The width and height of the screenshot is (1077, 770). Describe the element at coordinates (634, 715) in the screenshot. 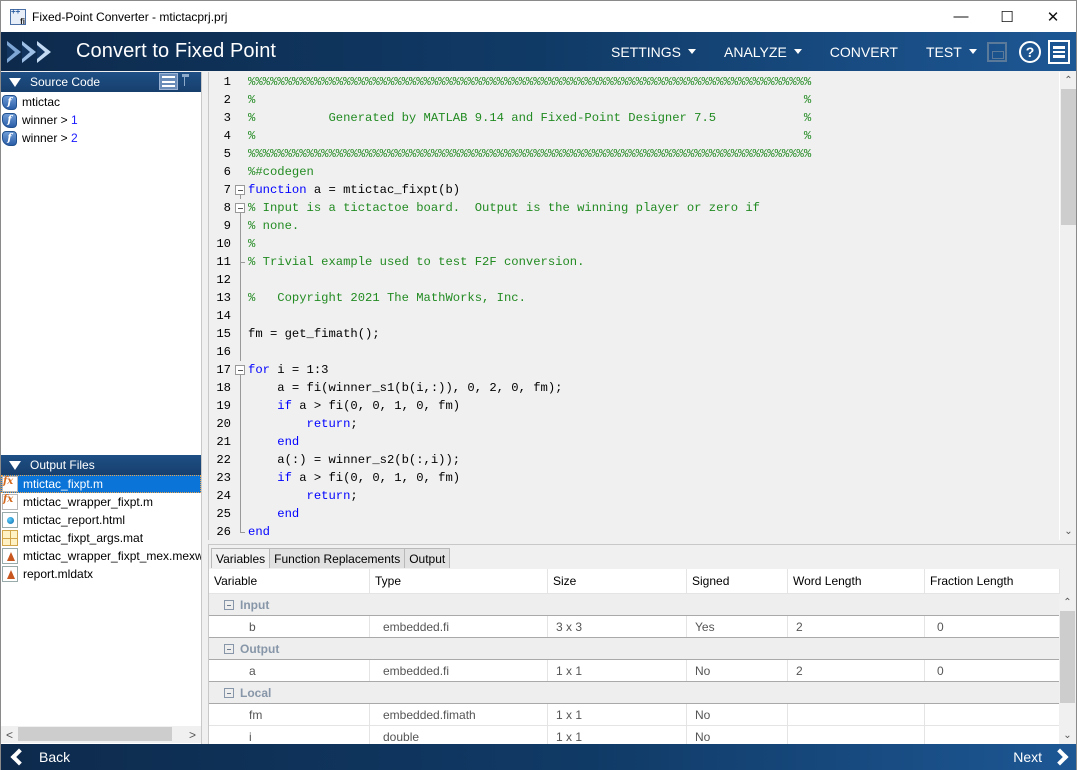

I see `table-row: fm embedded.fimath 1 x 1 No` at that location.